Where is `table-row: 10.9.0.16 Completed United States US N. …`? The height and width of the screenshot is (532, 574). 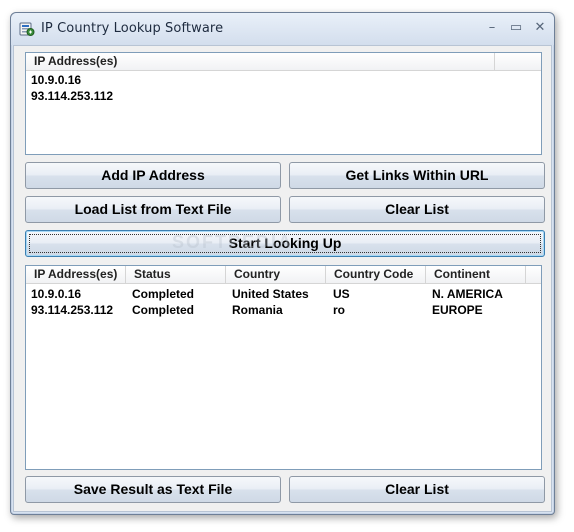 table-row: 10.9.0.16 Completed United States US N. … is located at coordinates (283, 294).